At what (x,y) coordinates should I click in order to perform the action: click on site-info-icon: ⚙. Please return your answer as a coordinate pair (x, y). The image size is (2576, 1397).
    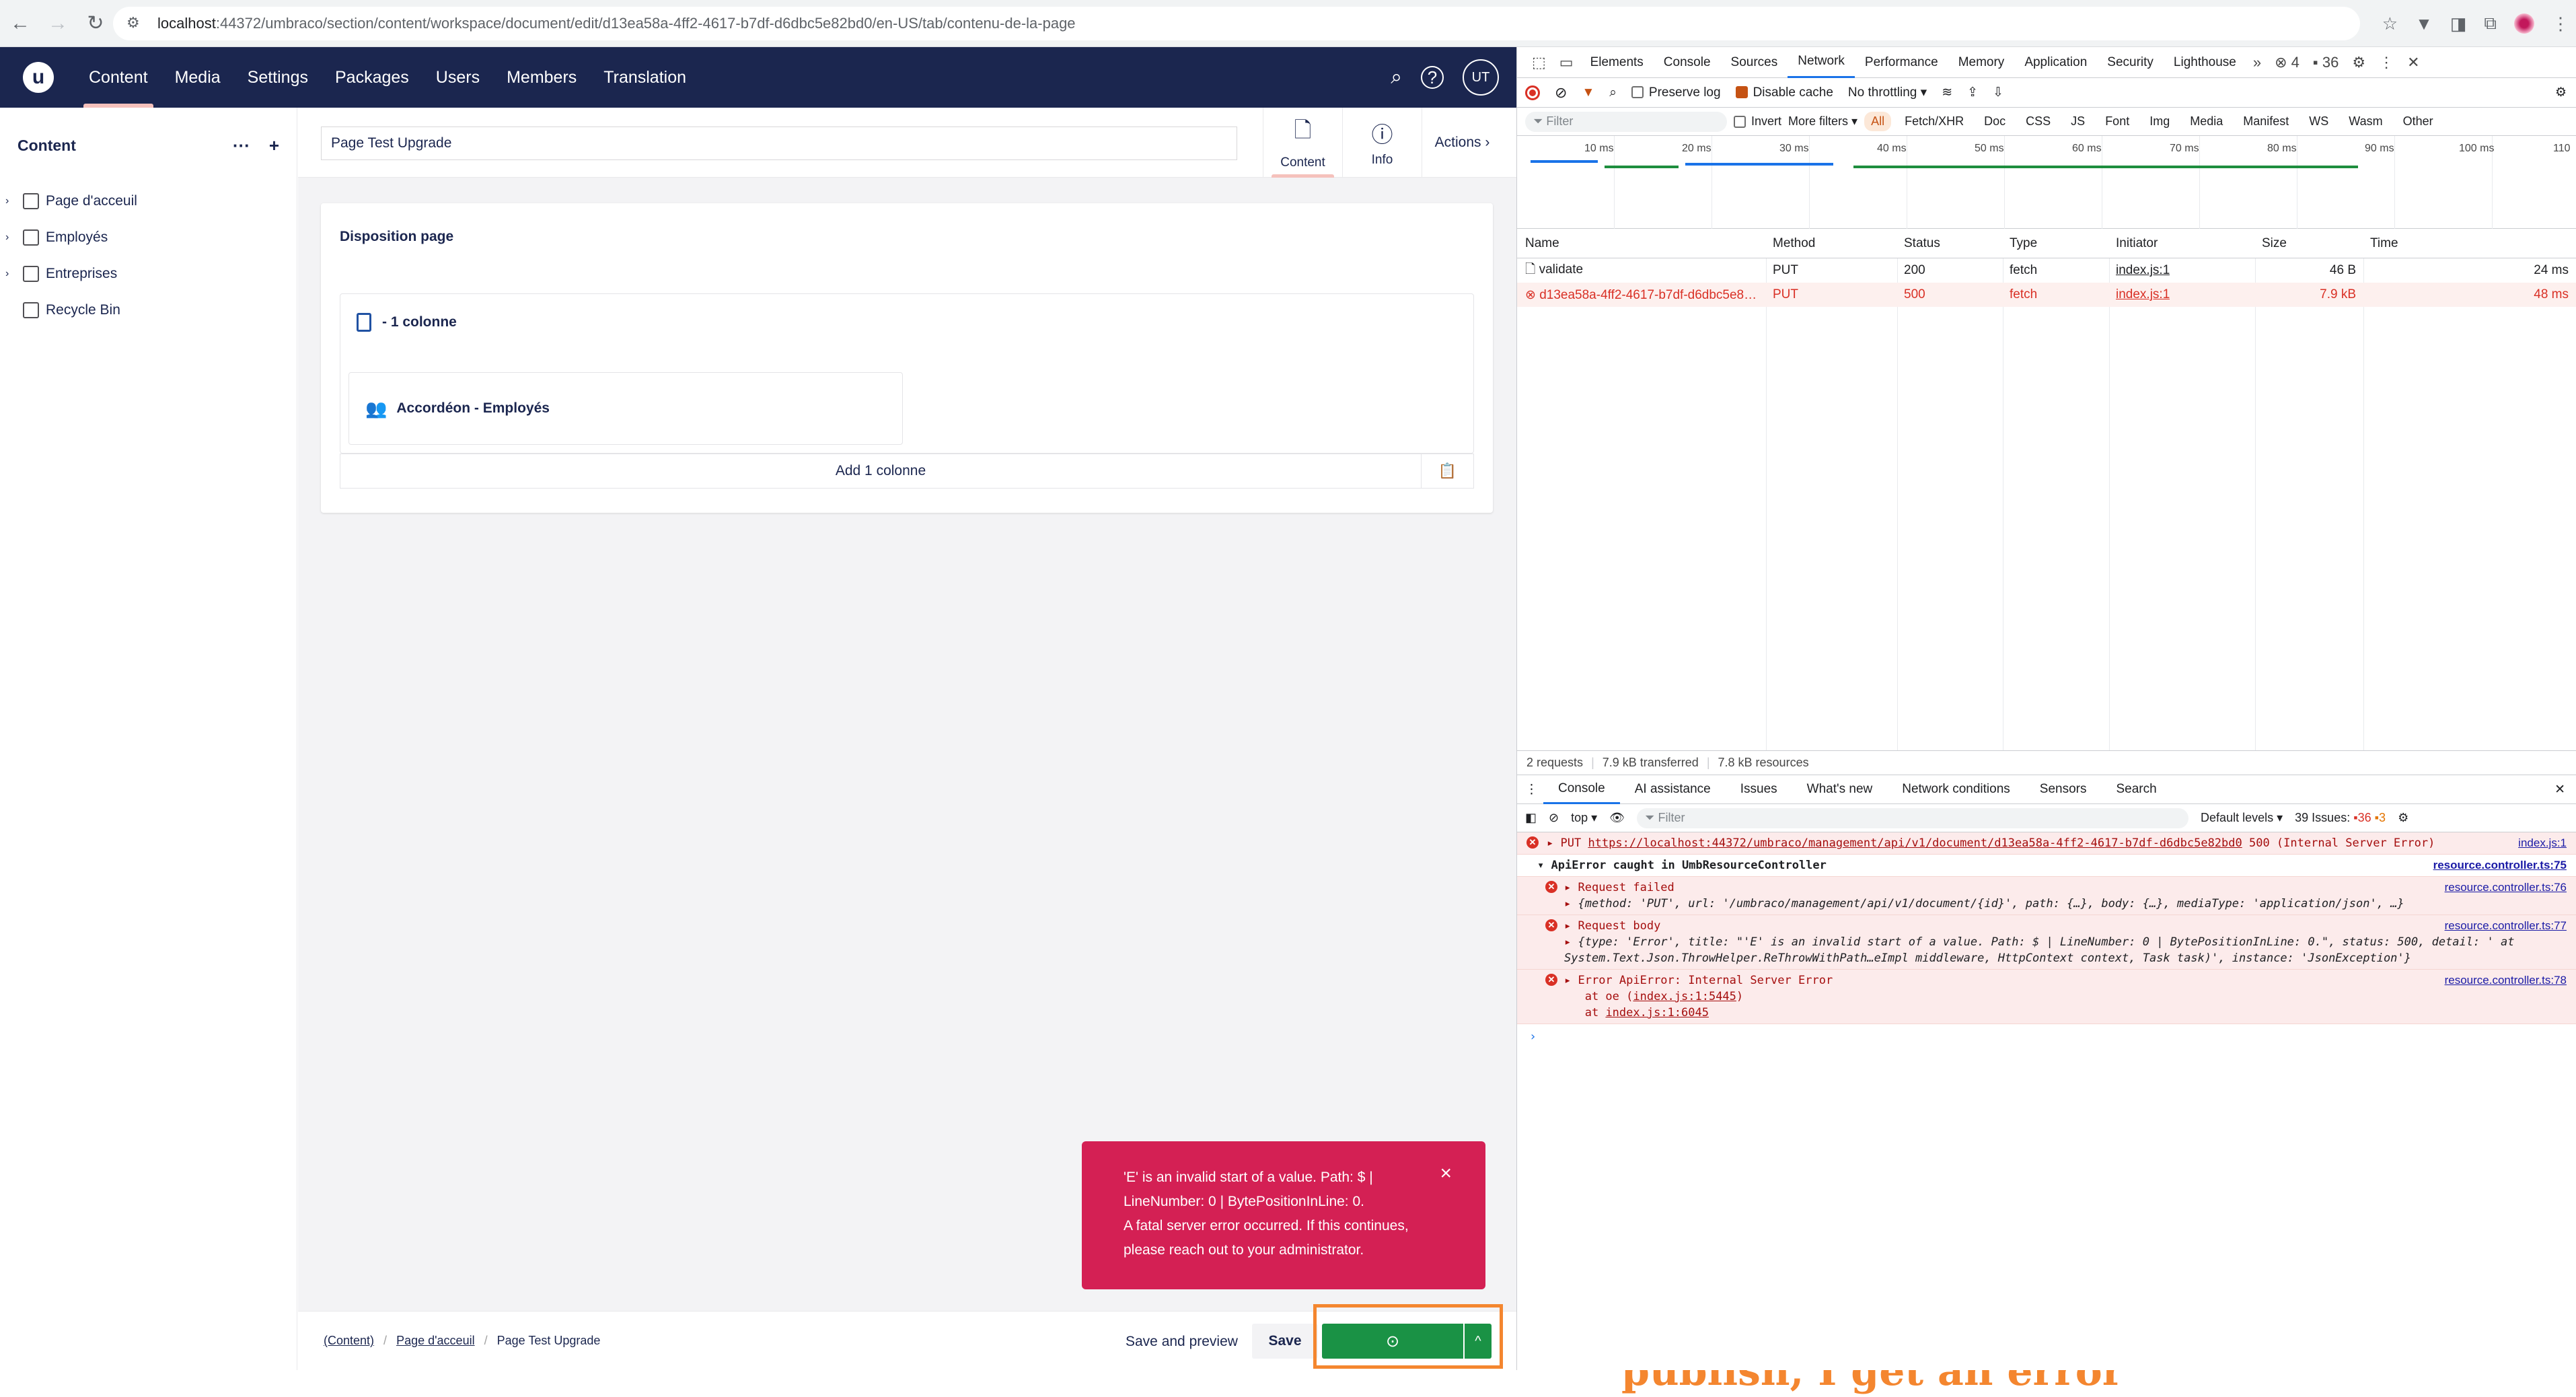
    Looking at the image, I should click on (135, 23).